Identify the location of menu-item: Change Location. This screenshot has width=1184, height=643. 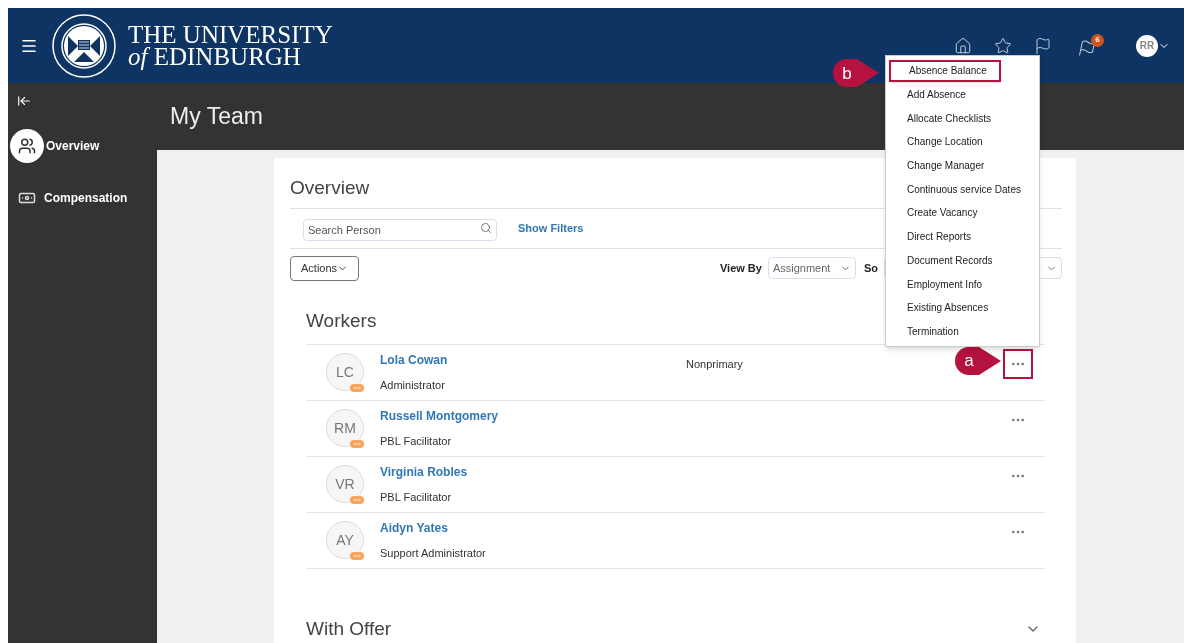
(945, 141).